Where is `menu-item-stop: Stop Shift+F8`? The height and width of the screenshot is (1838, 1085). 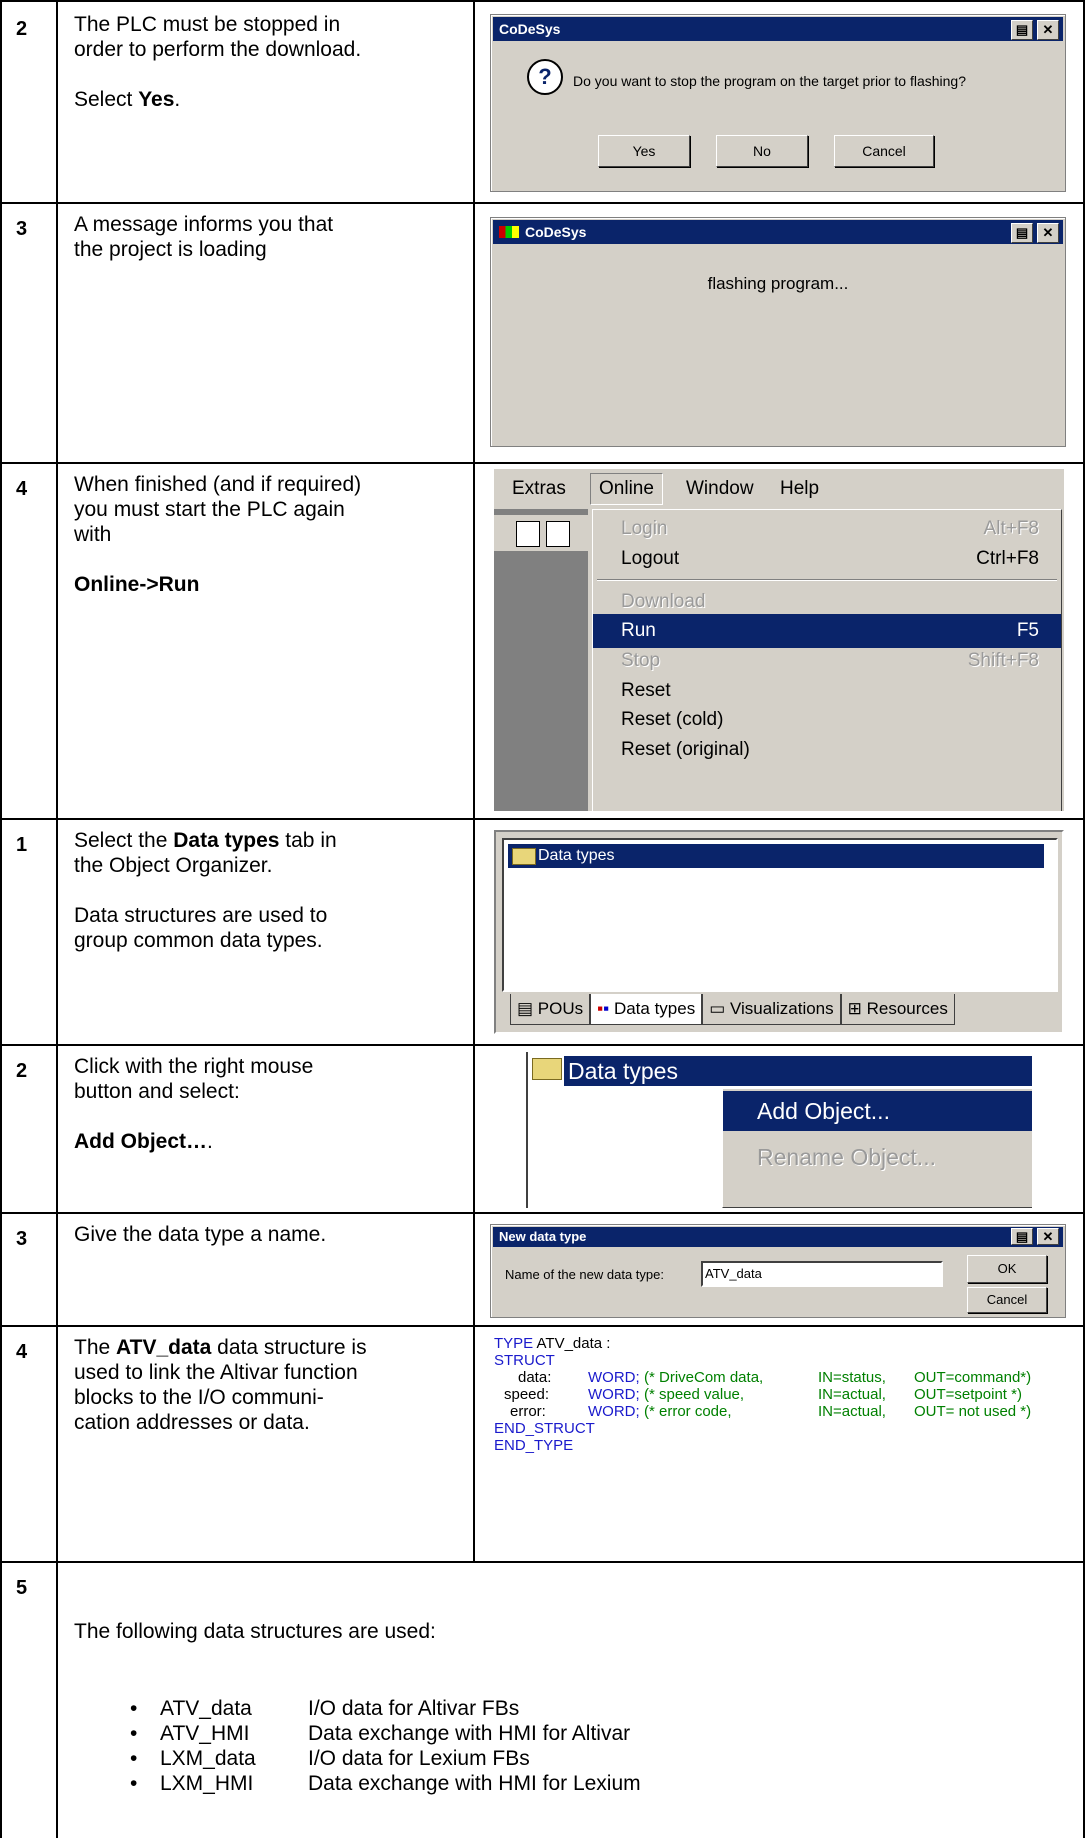
menu-item-stop: Stop Shift+F8 is located at coordinates (827, 661).